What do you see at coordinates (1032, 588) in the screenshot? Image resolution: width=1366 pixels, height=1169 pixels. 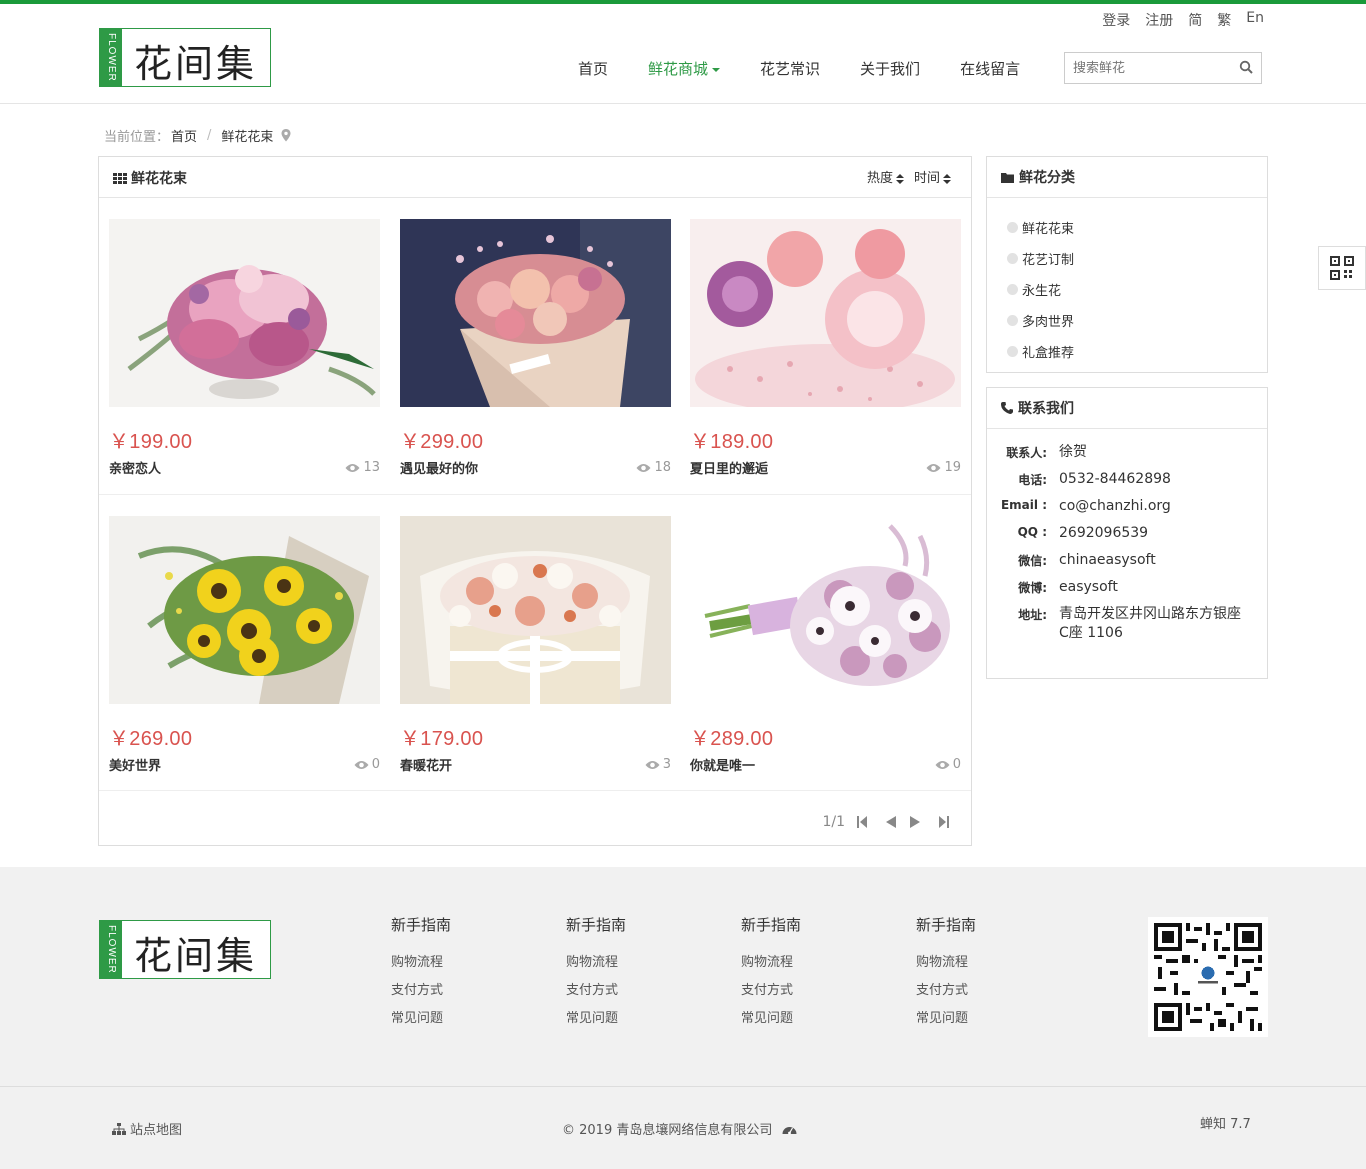 I see `contact-label: 微博:` at bounding box center [1032, 588].